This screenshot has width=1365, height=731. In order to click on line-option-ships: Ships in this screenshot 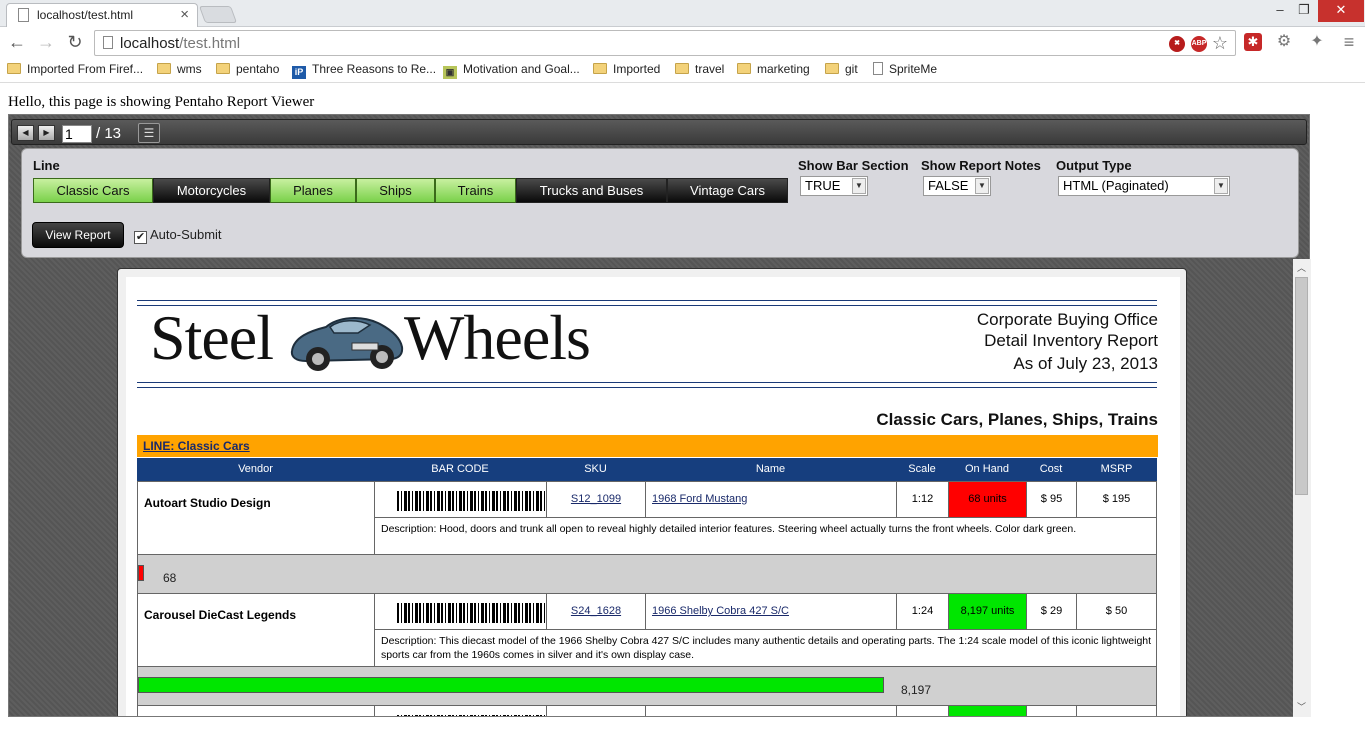, I will do `click(395, 190)`.